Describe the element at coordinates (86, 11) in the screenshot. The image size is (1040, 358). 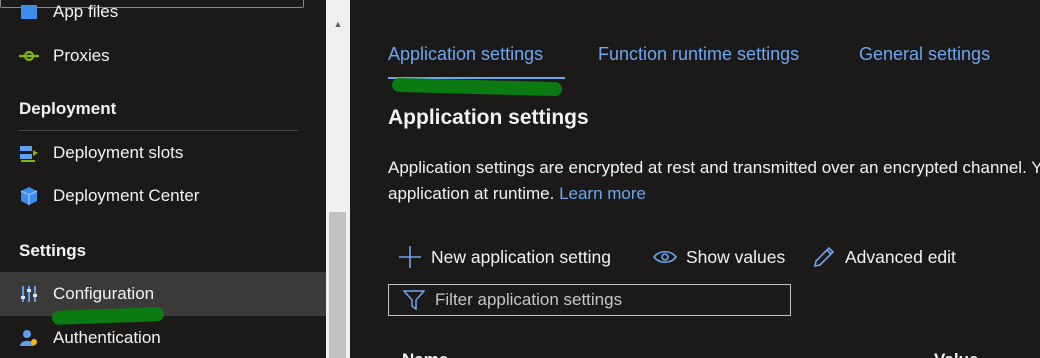
I see `sidebar-item-label: App files` at that location.